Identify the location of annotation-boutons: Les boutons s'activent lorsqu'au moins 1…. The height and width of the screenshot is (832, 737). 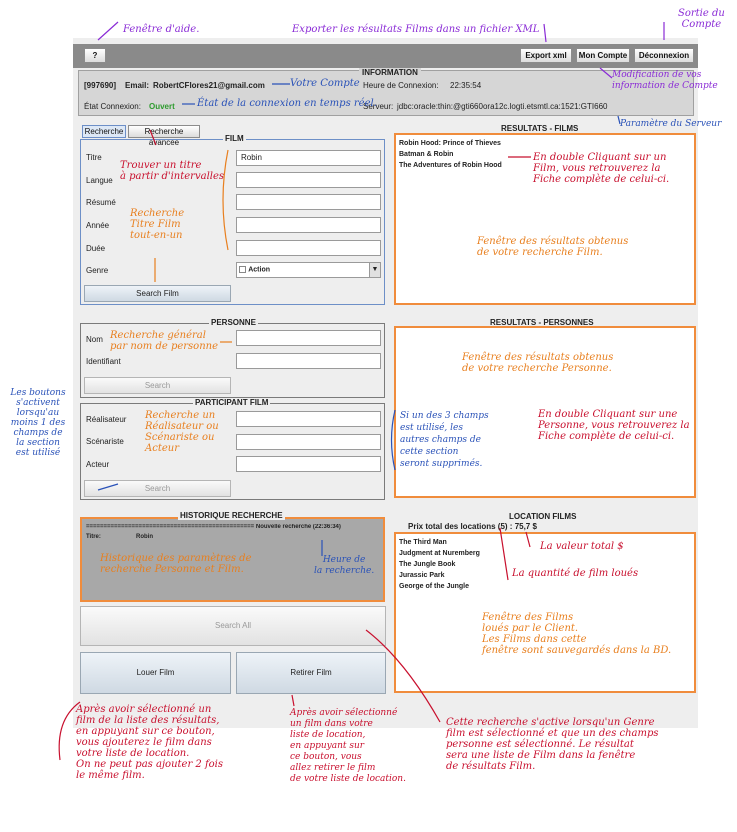
(38, 423).